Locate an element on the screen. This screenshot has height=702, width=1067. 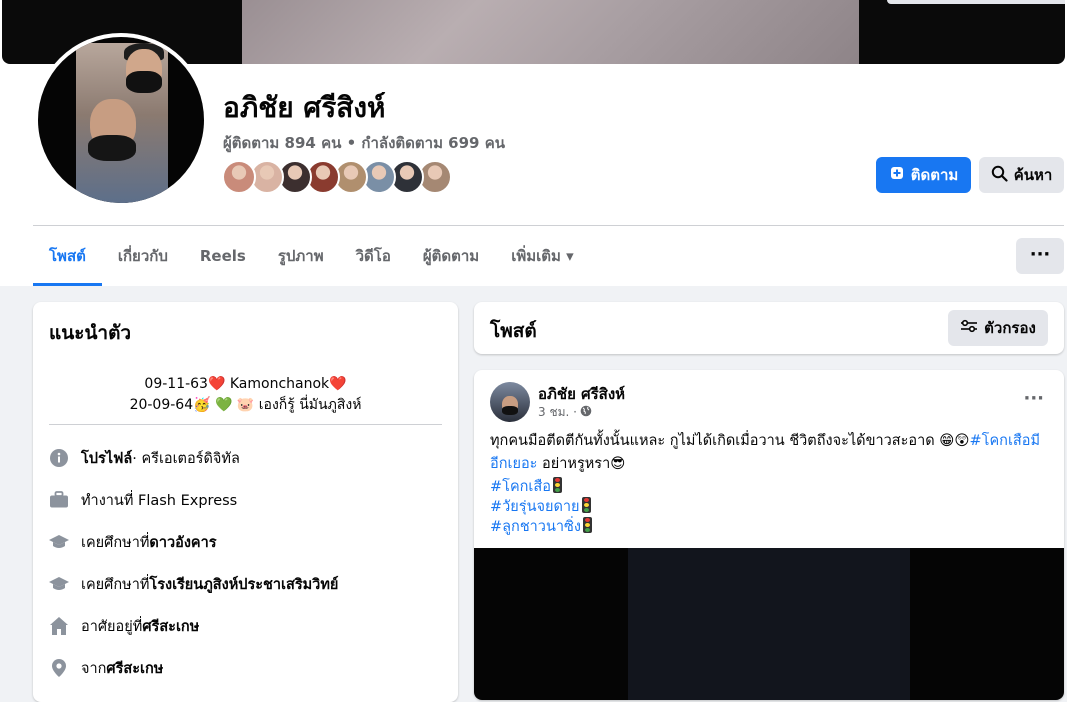
search-button: ค้นหา is located at coordinates (1021, 175).